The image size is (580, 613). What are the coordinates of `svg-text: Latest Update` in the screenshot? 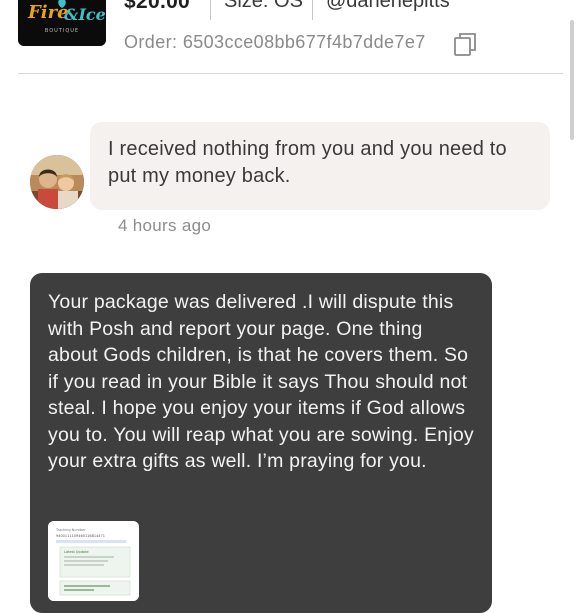 It's located at (76, 552).